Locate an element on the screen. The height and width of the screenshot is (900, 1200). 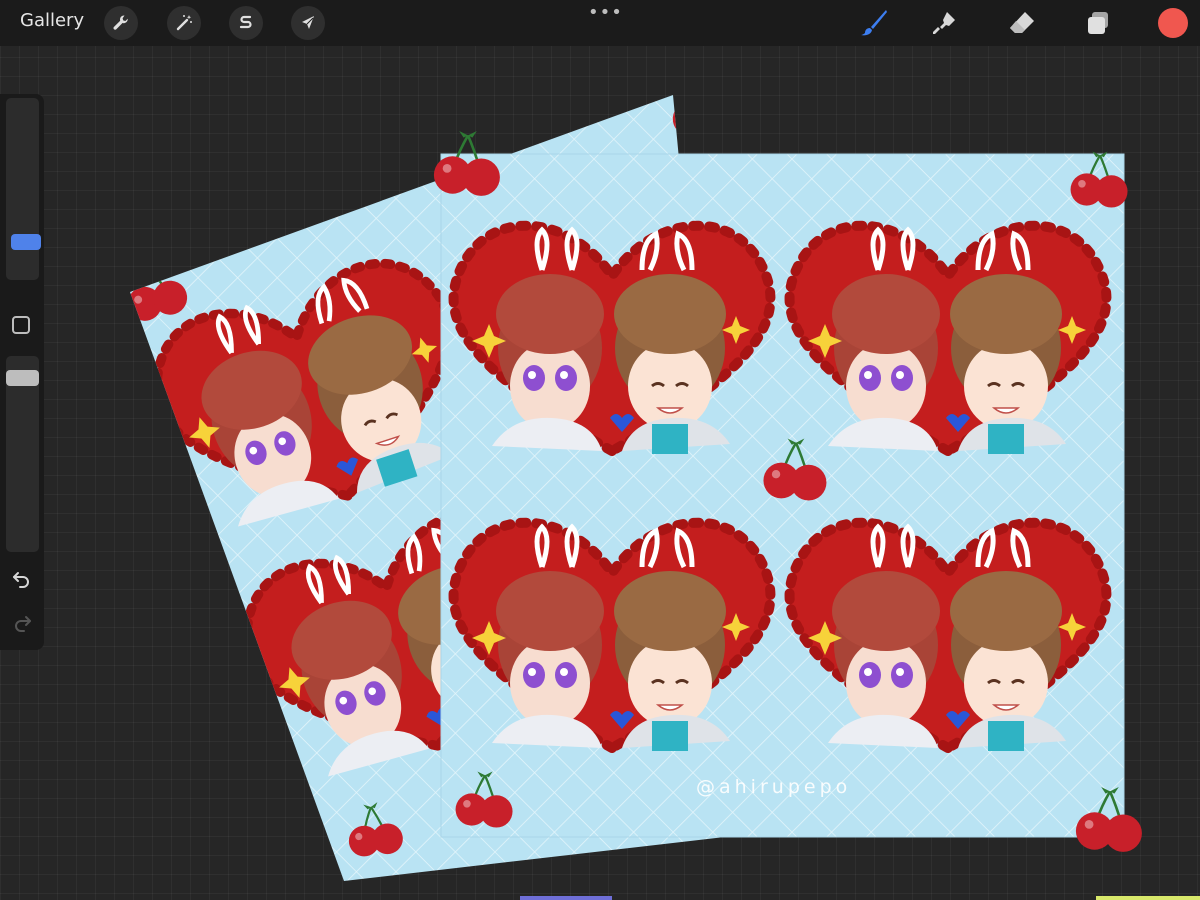
smudge-icon is located at coordinates (944, 23).